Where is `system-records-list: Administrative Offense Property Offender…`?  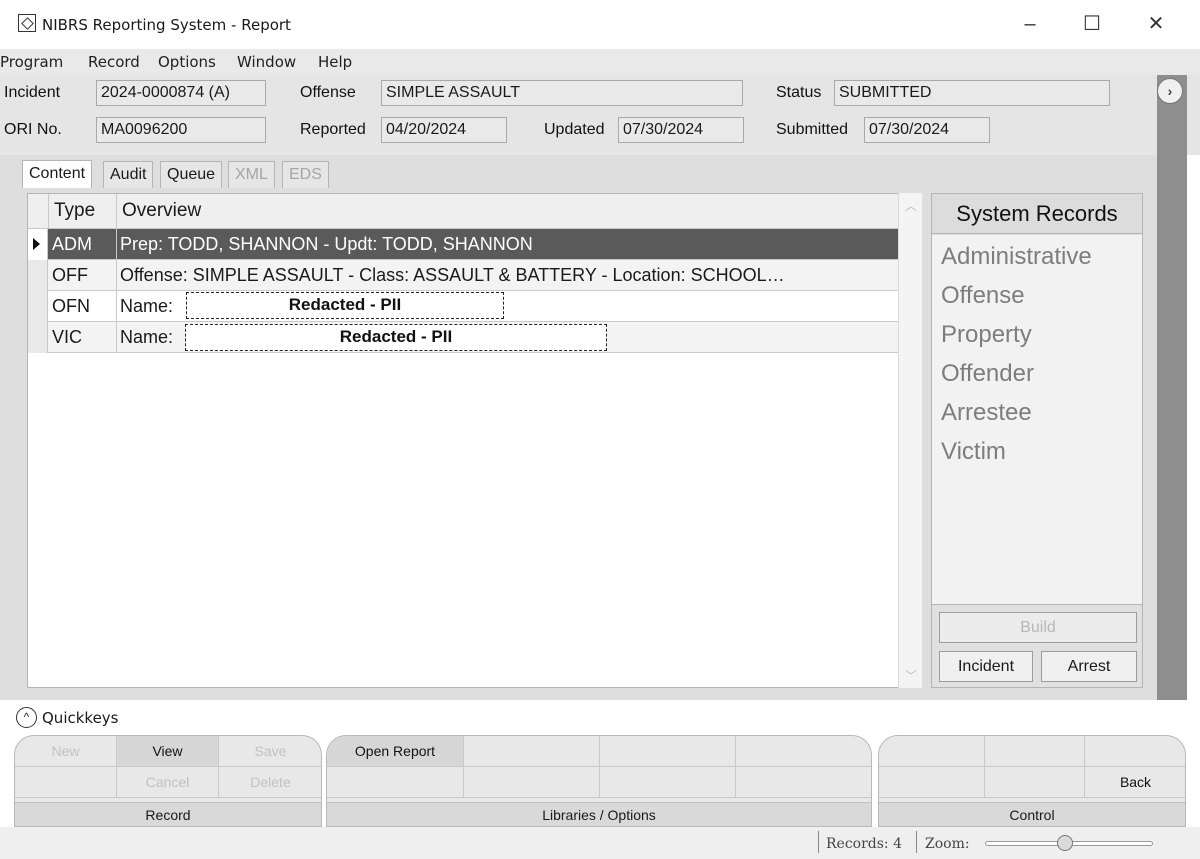
system-records-list: Administrative Offense Property Offender… is located at coordinates (1037, 420).